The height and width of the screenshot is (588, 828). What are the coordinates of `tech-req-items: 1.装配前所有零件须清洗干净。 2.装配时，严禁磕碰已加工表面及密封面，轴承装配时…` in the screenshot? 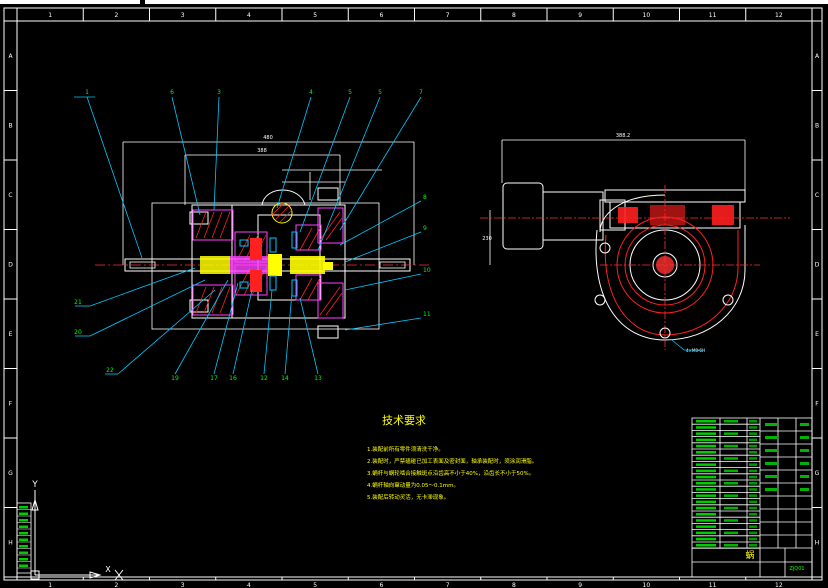 It's located at (452, 473).